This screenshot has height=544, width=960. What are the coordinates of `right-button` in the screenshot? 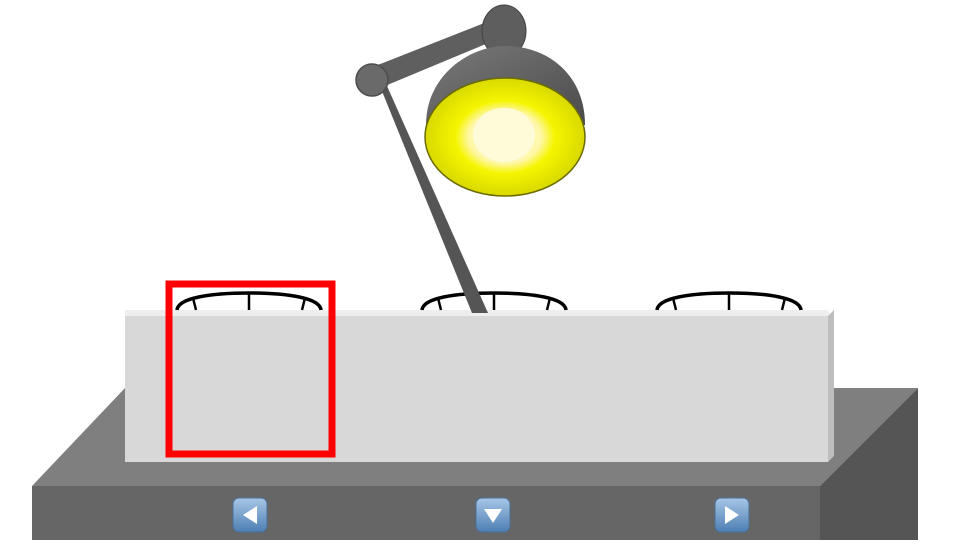 It's located at (732, 515).